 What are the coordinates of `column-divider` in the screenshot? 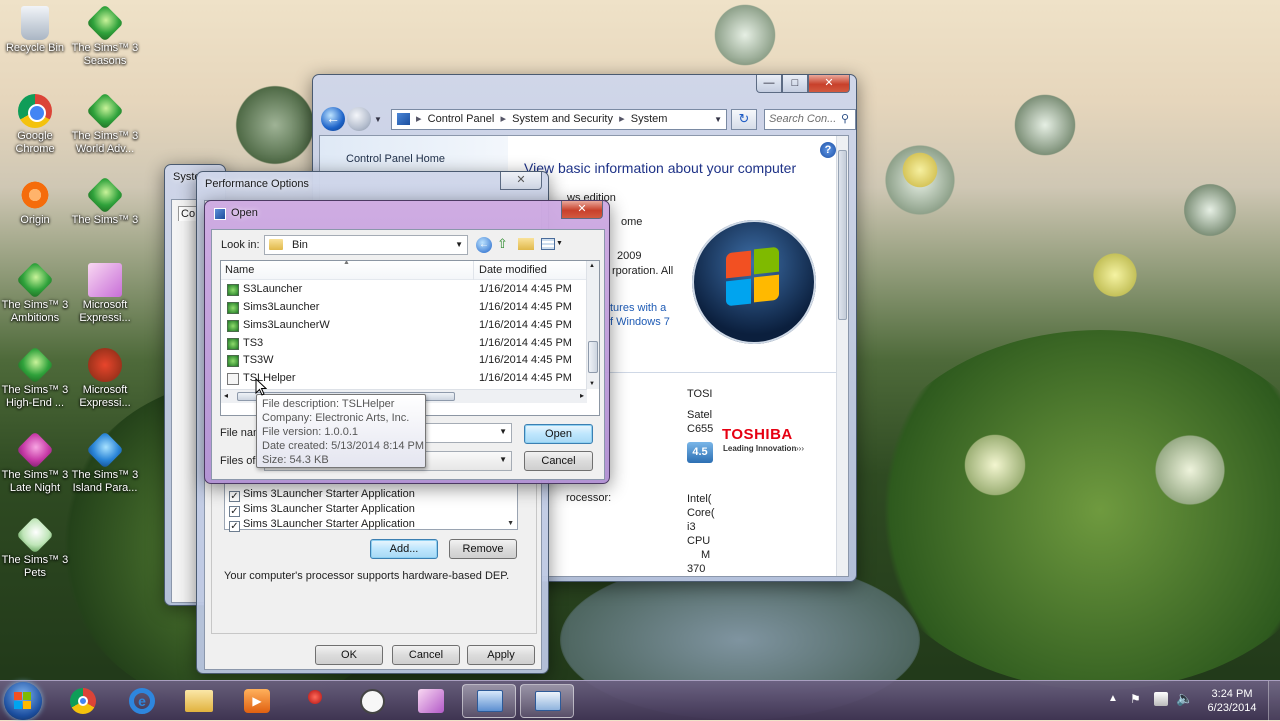 It's located at (473, 270).